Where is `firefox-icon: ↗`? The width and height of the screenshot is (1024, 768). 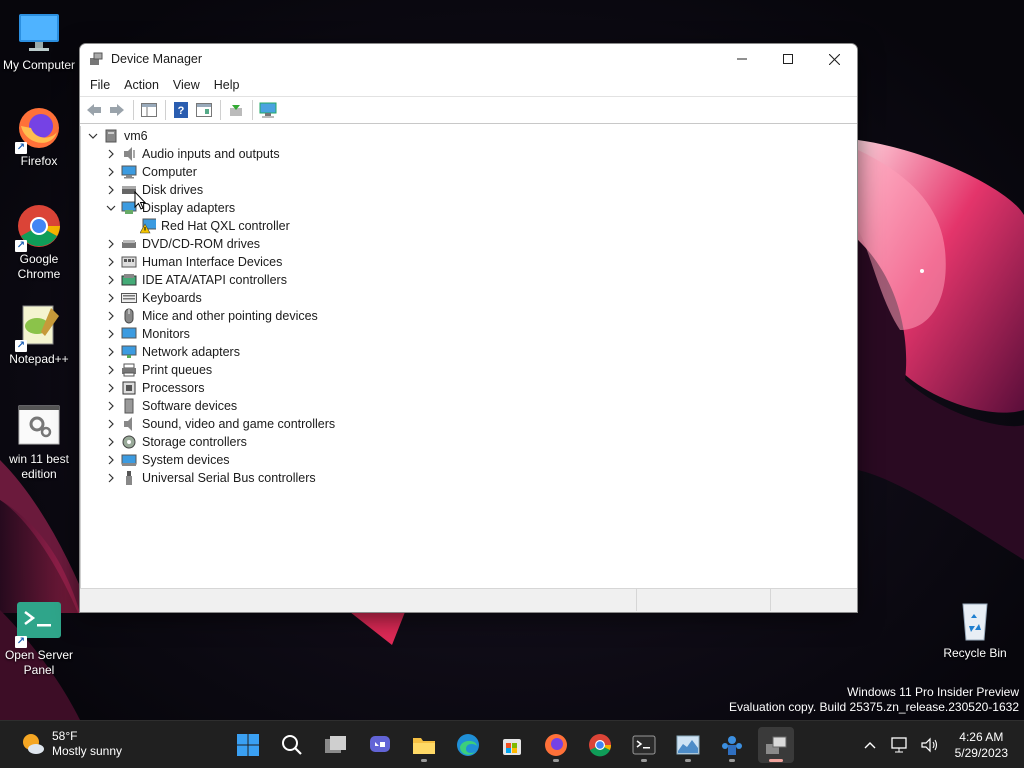 firefox-icon: ↗ is located at coordinates (39, 129).